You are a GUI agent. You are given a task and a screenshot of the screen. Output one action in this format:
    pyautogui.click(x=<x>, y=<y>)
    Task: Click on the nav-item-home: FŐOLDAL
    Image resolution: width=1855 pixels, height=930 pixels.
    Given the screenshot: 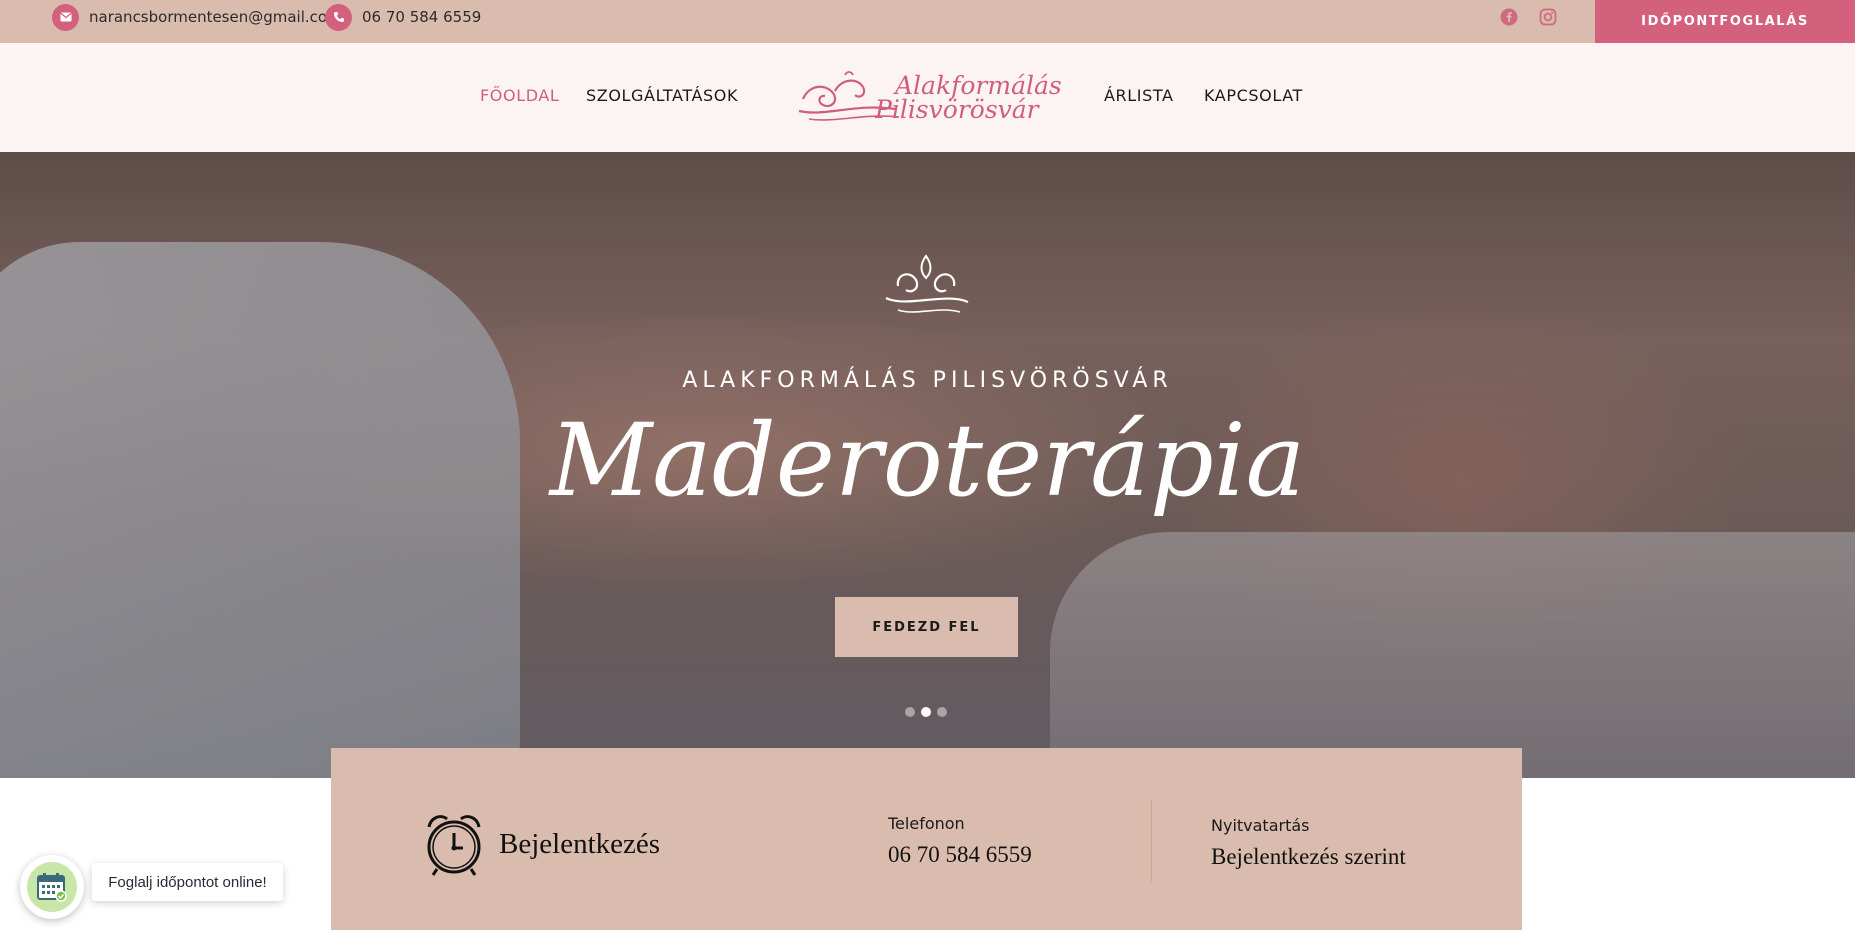 What is the action you would take?
    pyautogui.click(x=519, y=95)
    